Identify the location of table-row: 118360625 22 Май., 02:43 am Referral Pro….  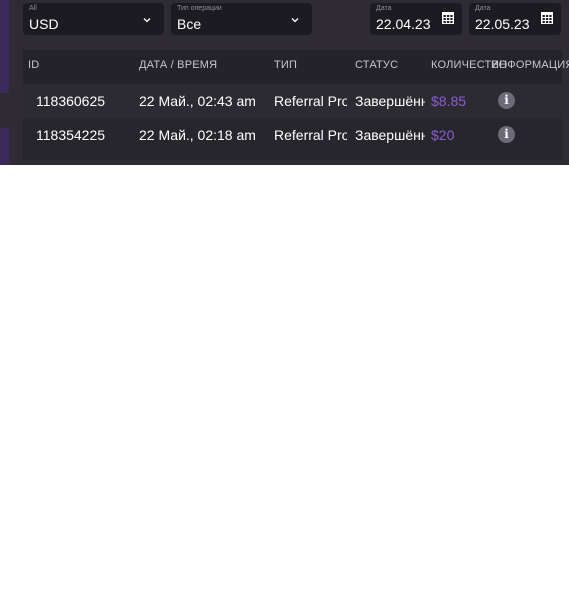
(292, 101).